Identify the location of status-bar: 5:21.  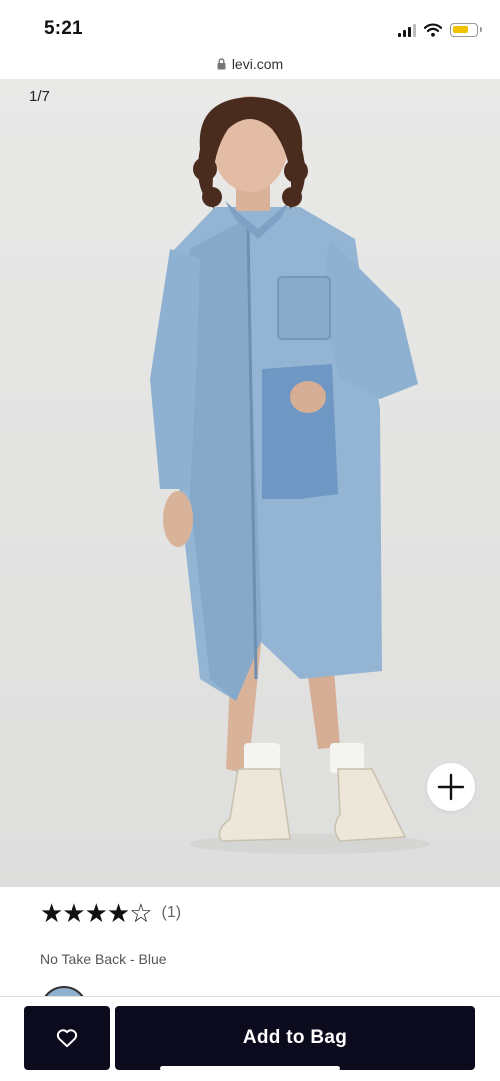
(250, 25).